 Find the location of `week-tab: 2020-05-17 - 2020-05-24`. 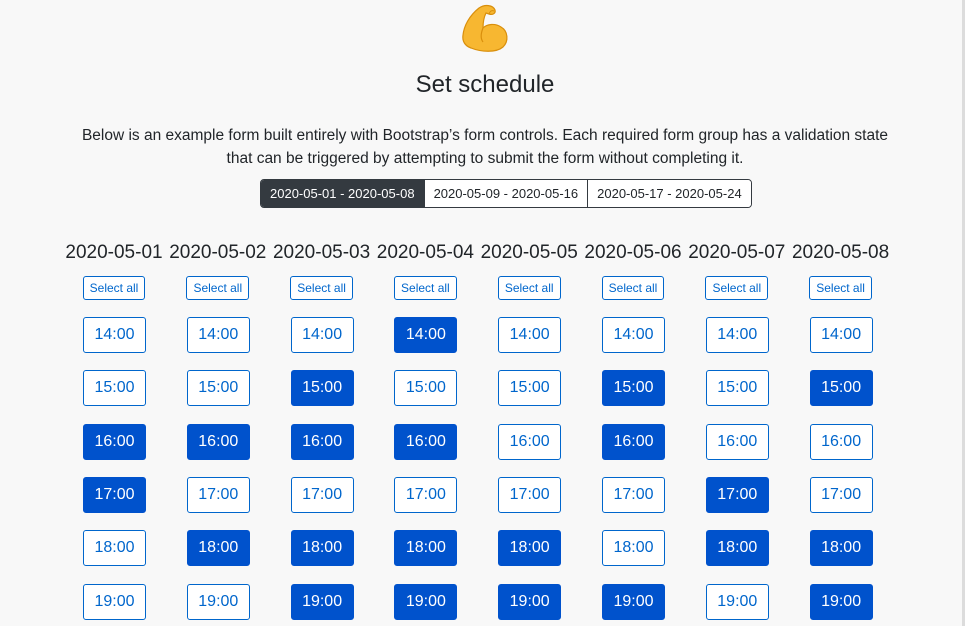

week-tab: 2020-05-17 - 2020-05-24 is located at coordinates (669, 193).